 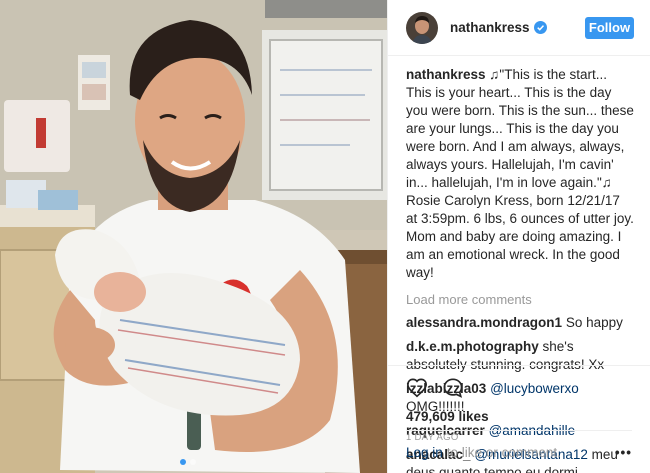 I want to click on login-link: Log in, so click(x=424, y=452).